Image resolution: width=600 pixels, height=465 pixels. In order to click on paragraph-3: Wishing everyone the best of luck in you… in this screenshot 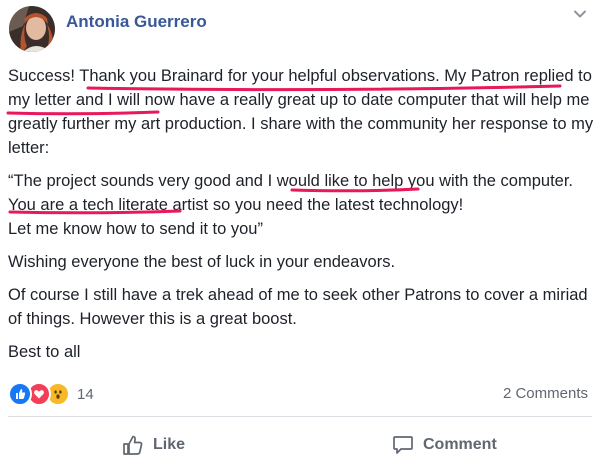, I will do `click(202, 262)`.